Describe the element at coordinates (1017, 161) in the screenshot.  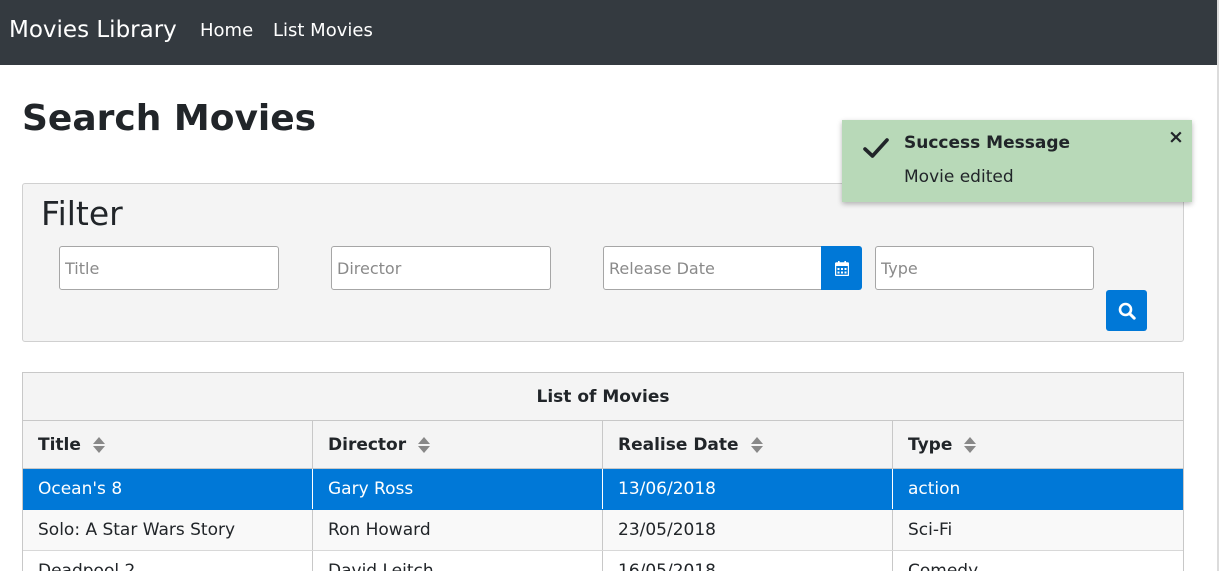
I see `success-toast: Success Message Movie edited ×` at that location.